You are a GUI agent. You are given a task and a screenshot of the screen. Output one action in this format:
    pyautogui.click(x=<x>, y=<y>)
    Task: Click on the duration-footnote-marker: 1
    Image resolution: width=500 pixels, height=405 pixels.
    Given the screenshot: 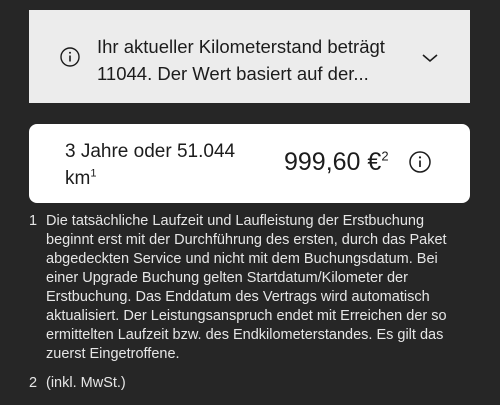 What is the action you would take?
    pyautogui.click(x=93, y=173)
    